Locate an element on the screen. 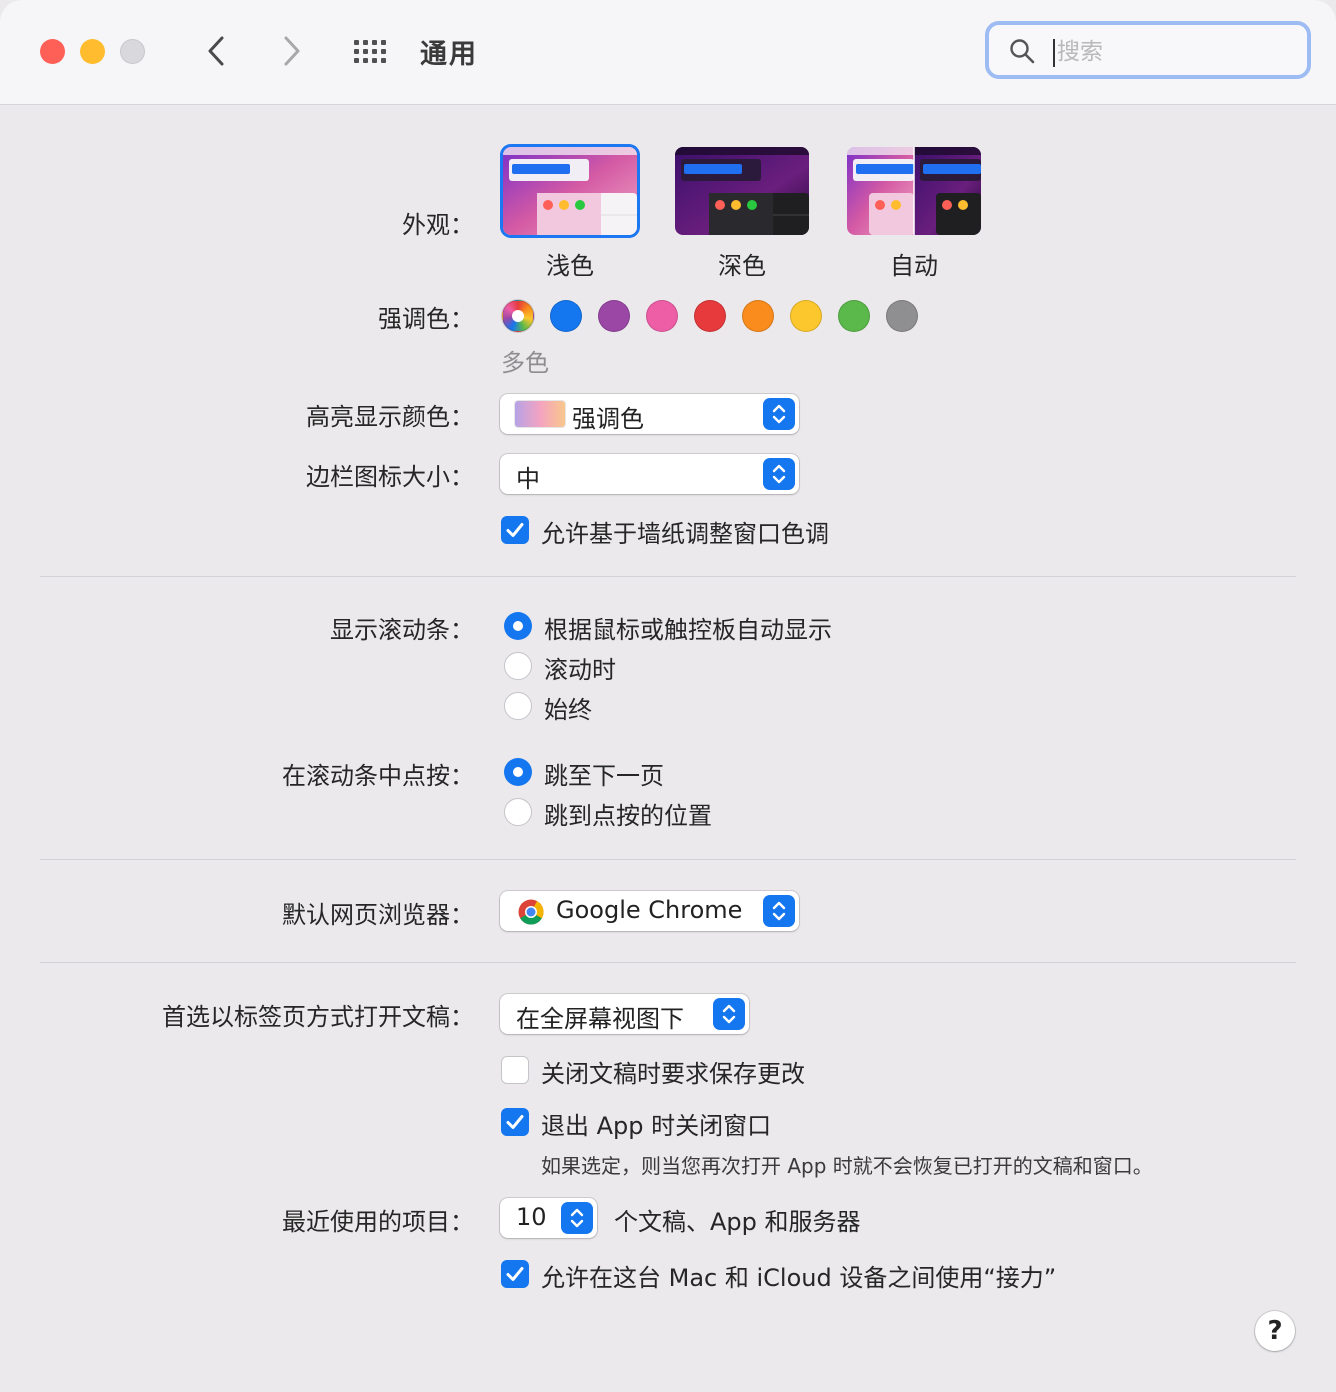  scrollbars-auto-radio is located at coordinates (518, 626).